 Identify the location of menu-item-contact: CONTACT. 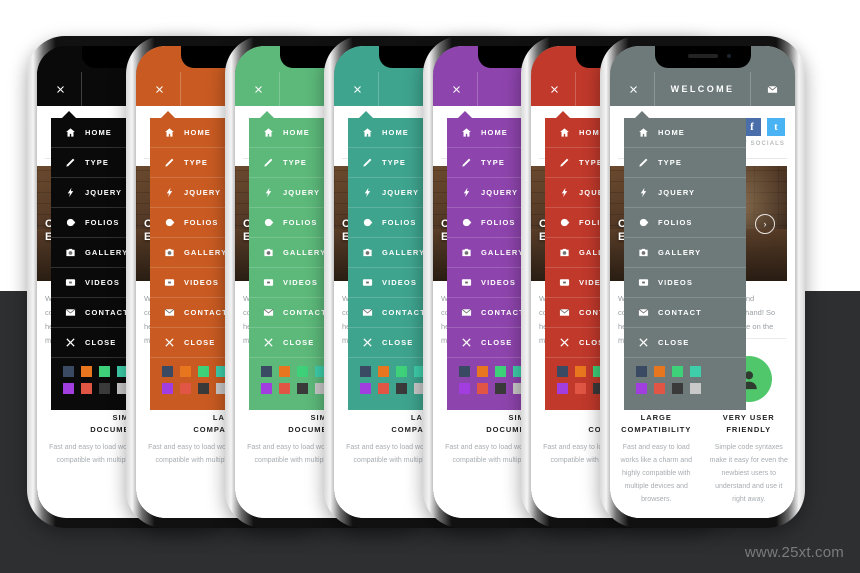
(685, 313).